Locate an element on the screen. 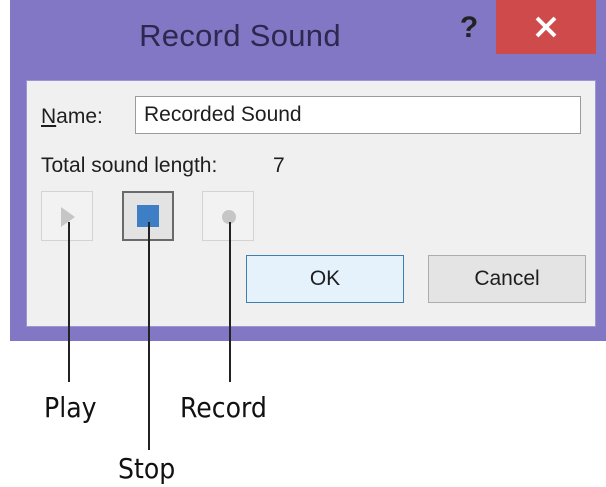 The height and width of the screenshot is (487, 606). stop-leader-line is located at coordinates (149, 336).